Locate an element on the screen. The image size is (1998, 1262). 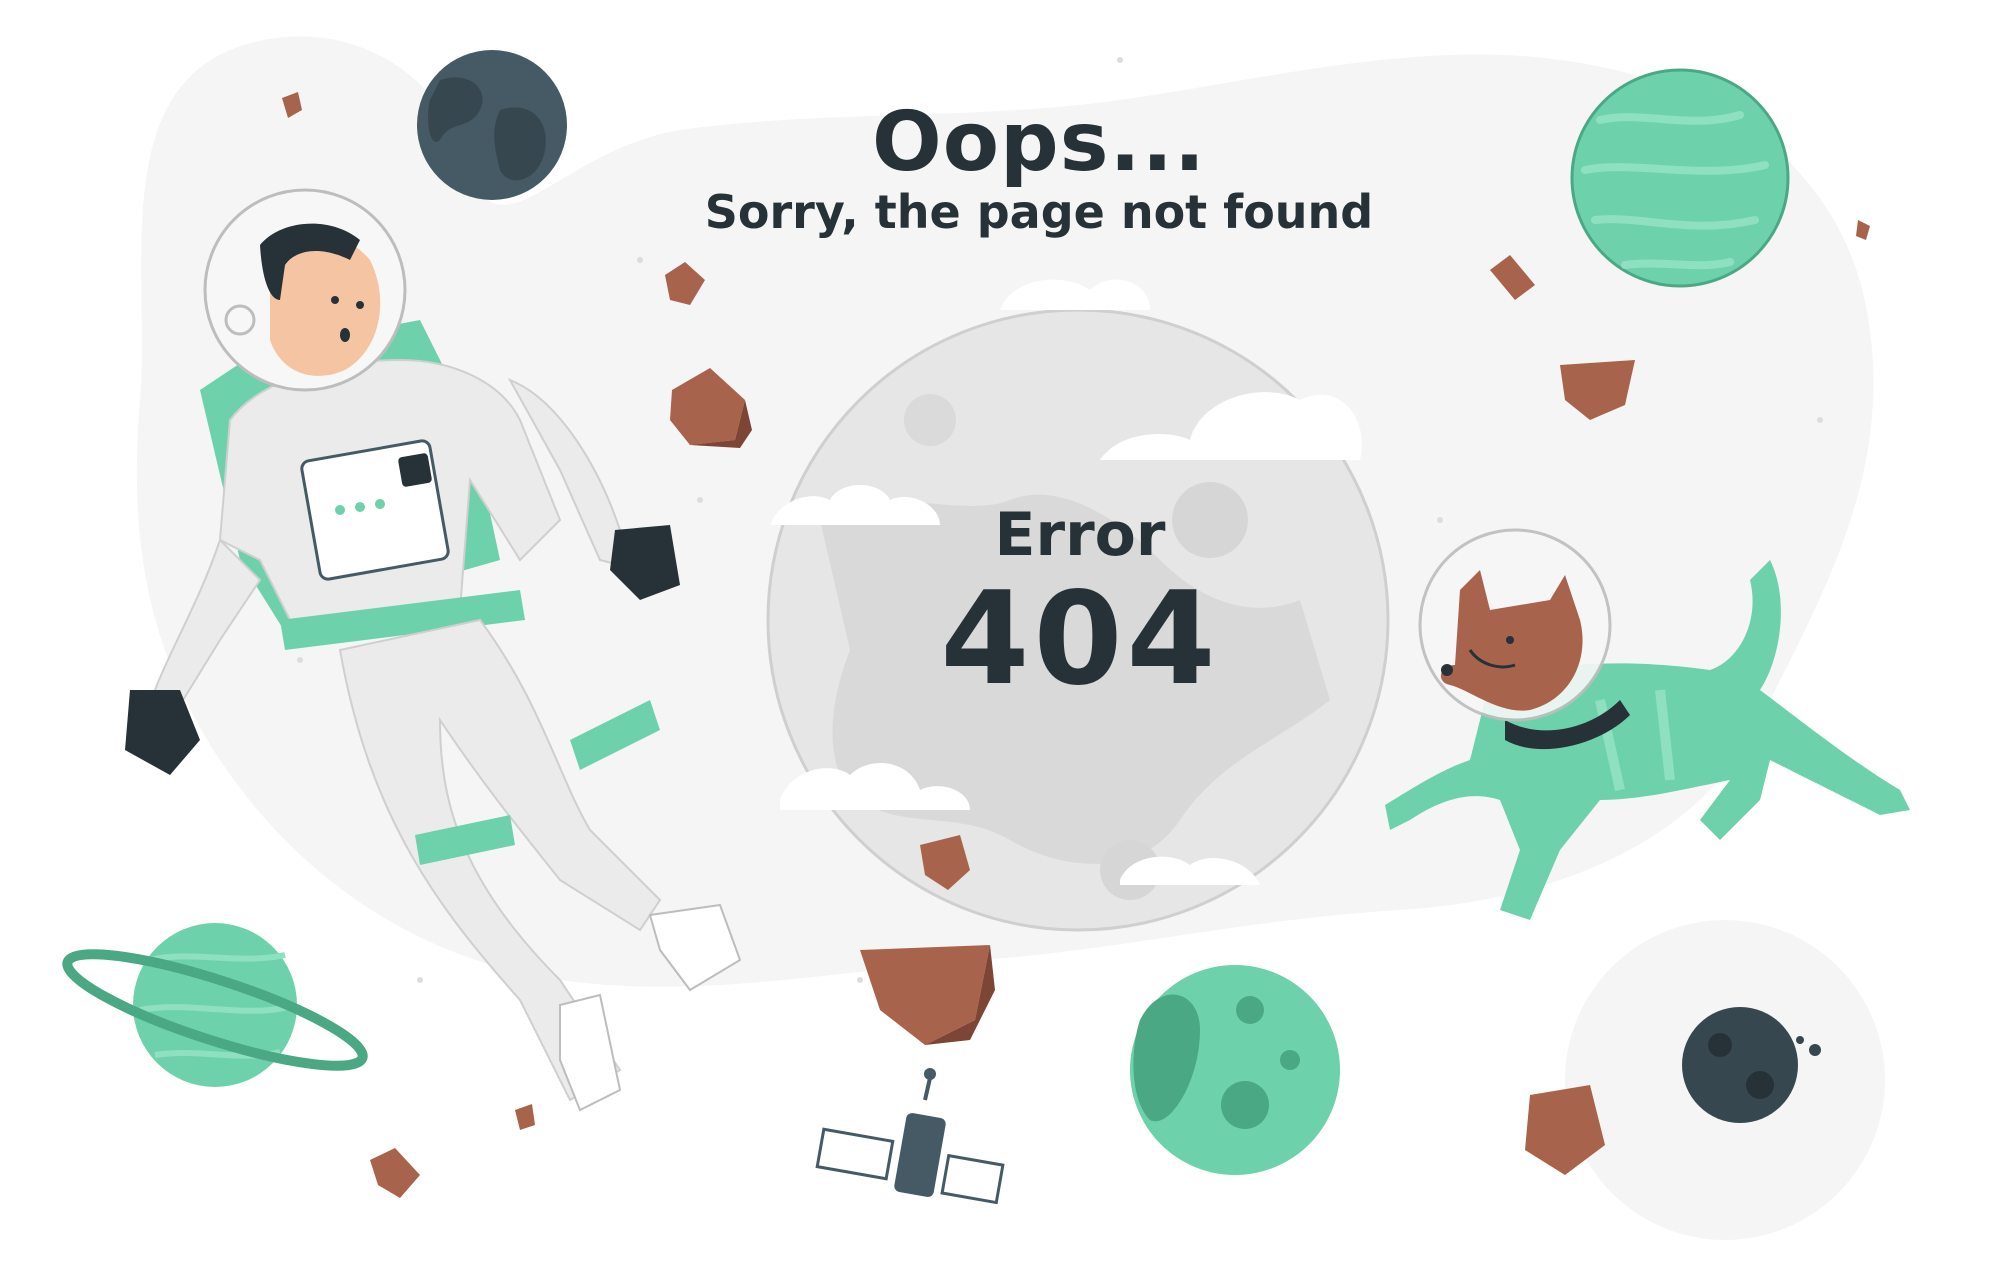
cratered-planet-icon is located at coordinates (1235, 1070).